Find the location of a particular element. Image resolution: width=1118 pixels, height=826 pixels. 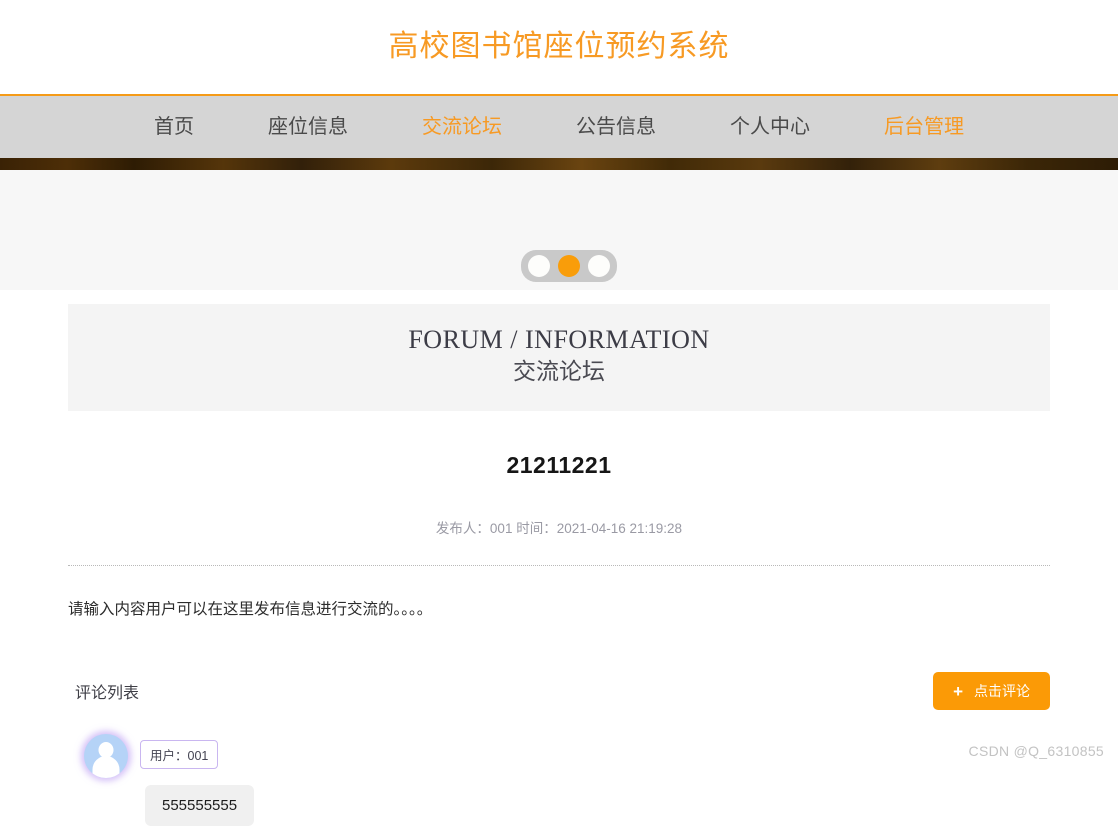

comment-text-bubble: 555555555 is located at coordinates (200, 805).